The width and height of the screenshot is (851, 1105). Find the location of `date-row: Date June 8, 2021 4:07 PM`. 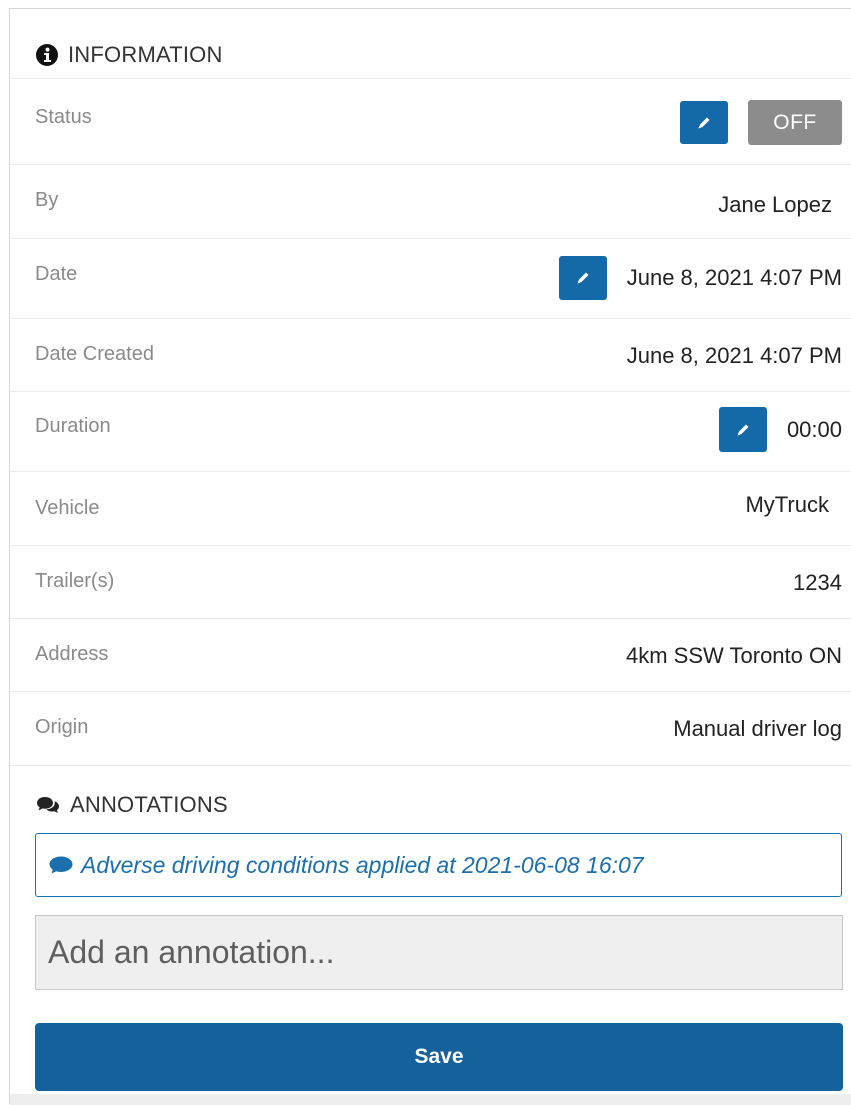

date-row: Date June 8, 2021 4:07 PM is located at coordinates (430, 279).